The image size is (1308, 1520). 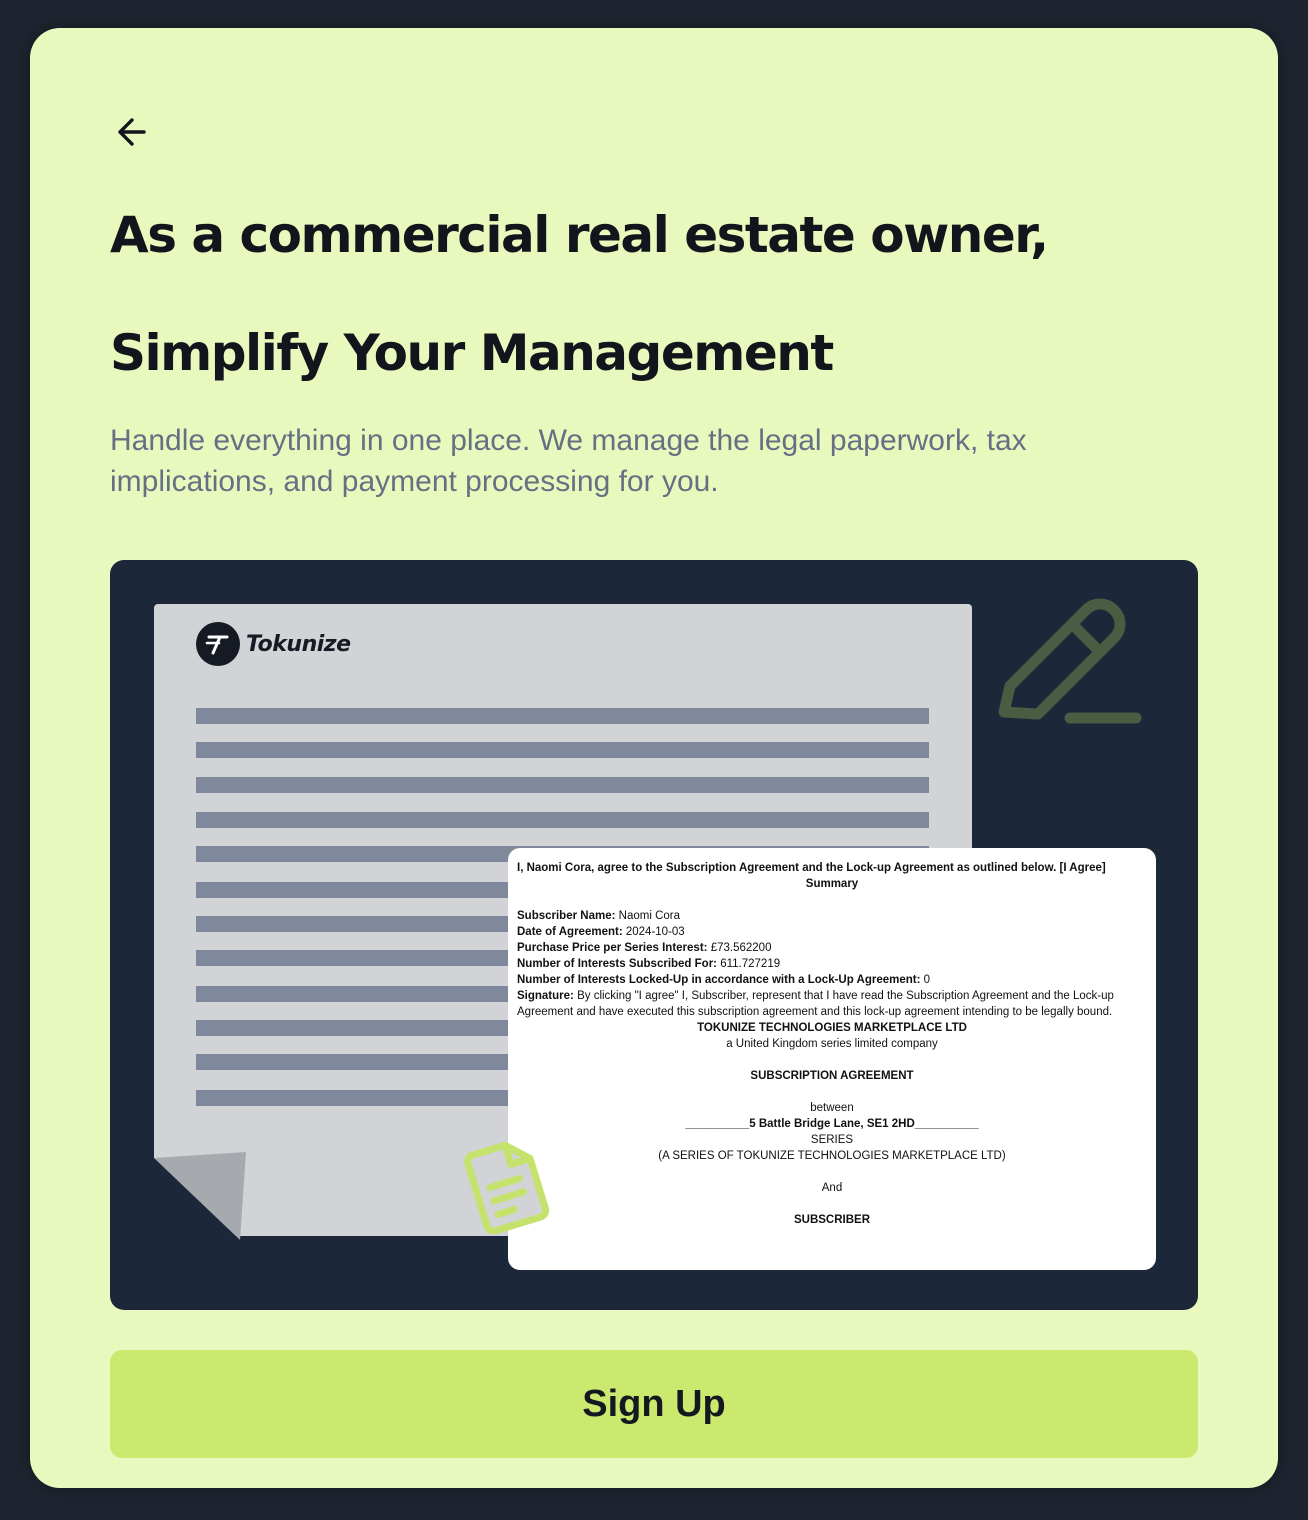 I want to click on subscriber-label: SUBSCRIBER, so click(x=832, y=1220).